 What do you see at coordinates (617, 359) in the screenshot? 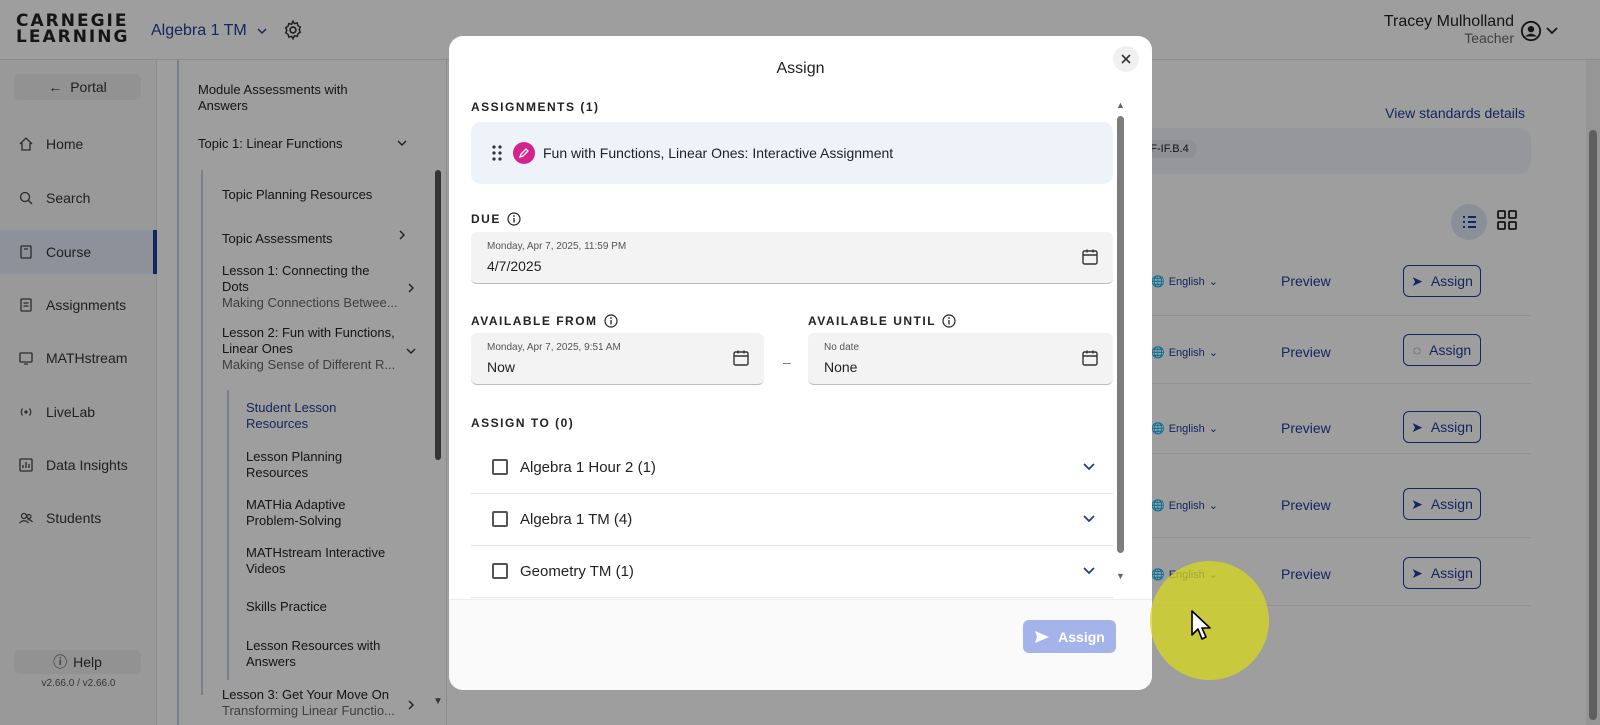
I see `available-from-field: Monday, Apr 7, 2025, 9:51 AM Now` at bounding box center [617, 359].